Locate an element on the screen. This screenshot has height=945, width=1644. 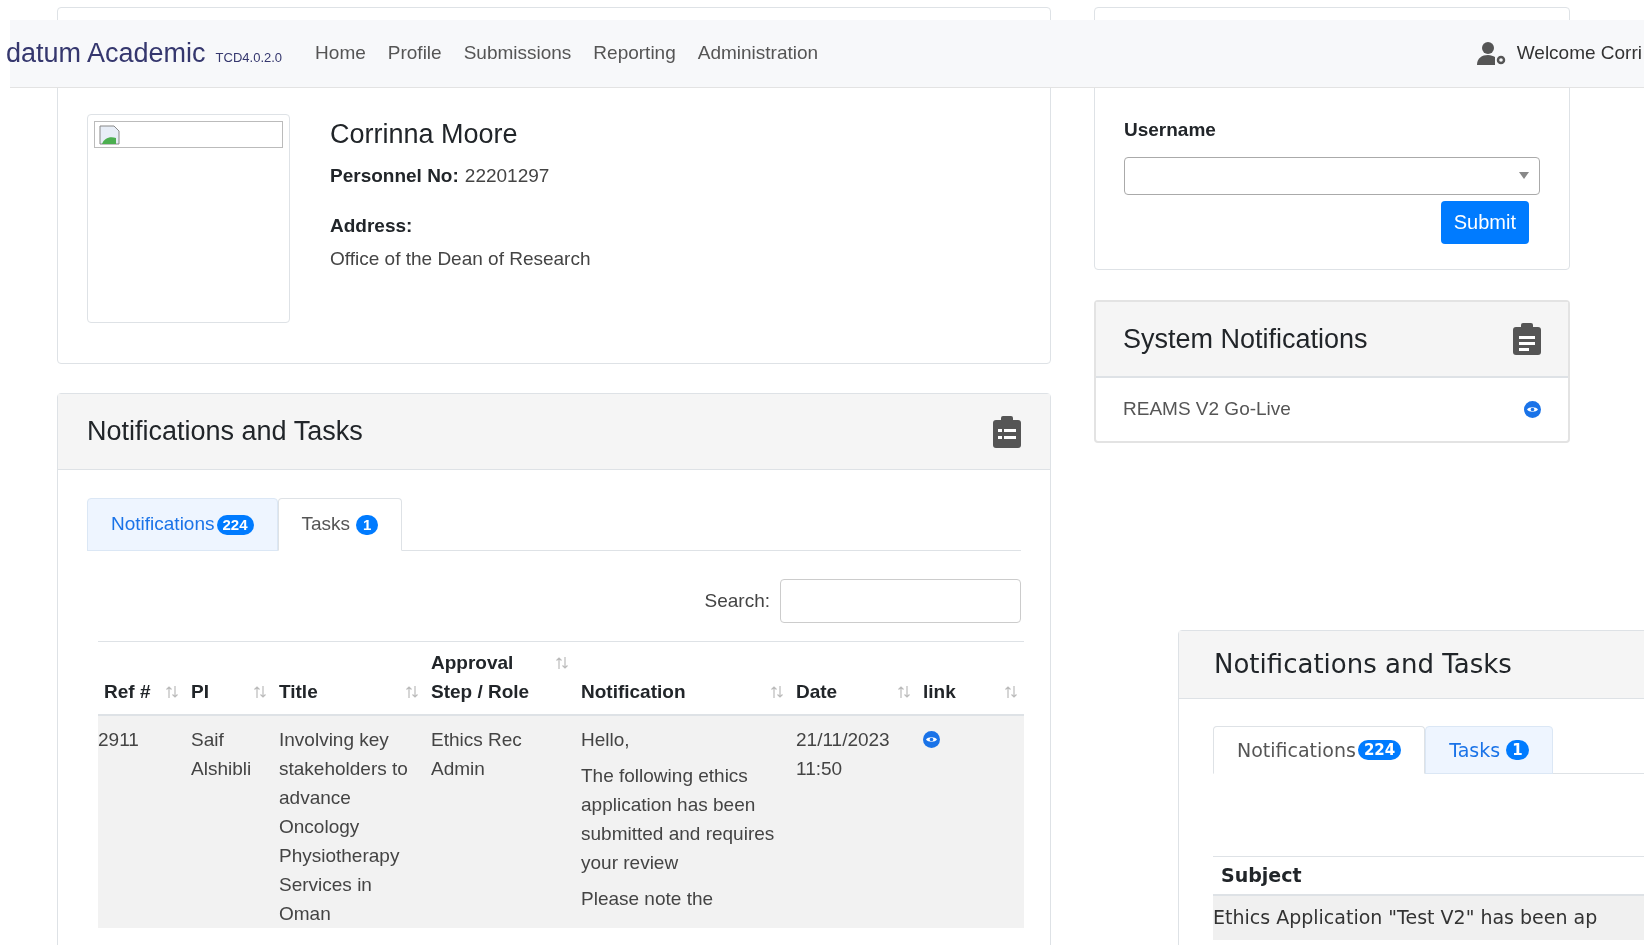
column-header: link is located at coordinates (939, 691).